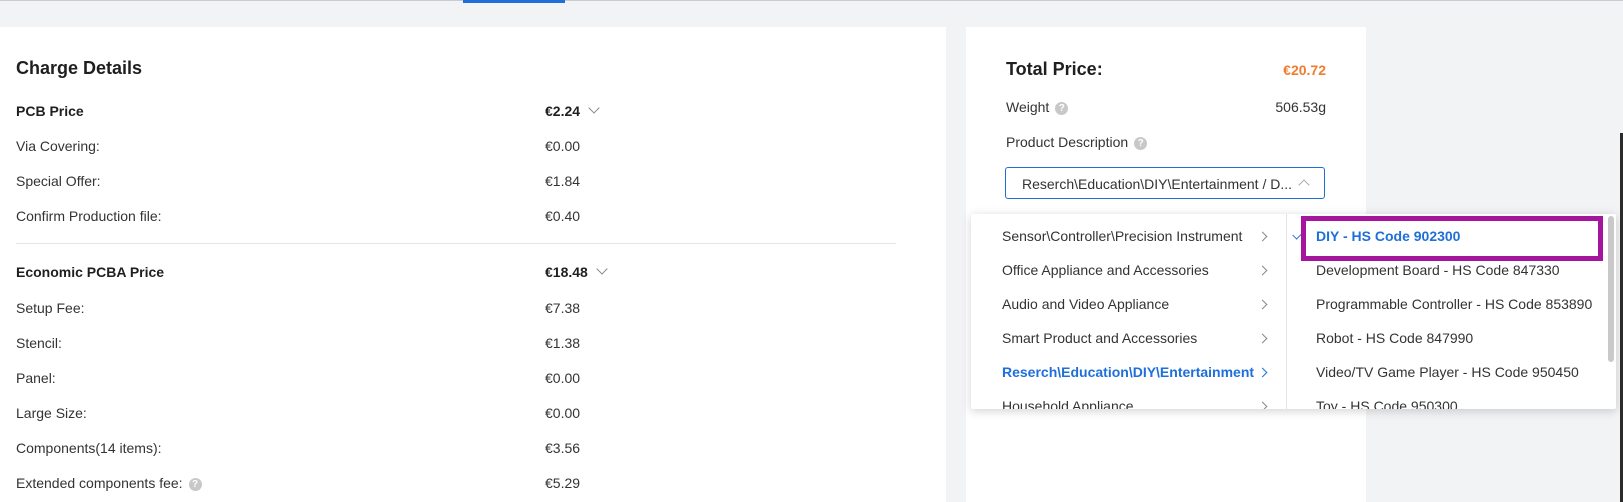  I want to click on economic-pcba-price-label: Economic PCBA Price, so click(90, 272).